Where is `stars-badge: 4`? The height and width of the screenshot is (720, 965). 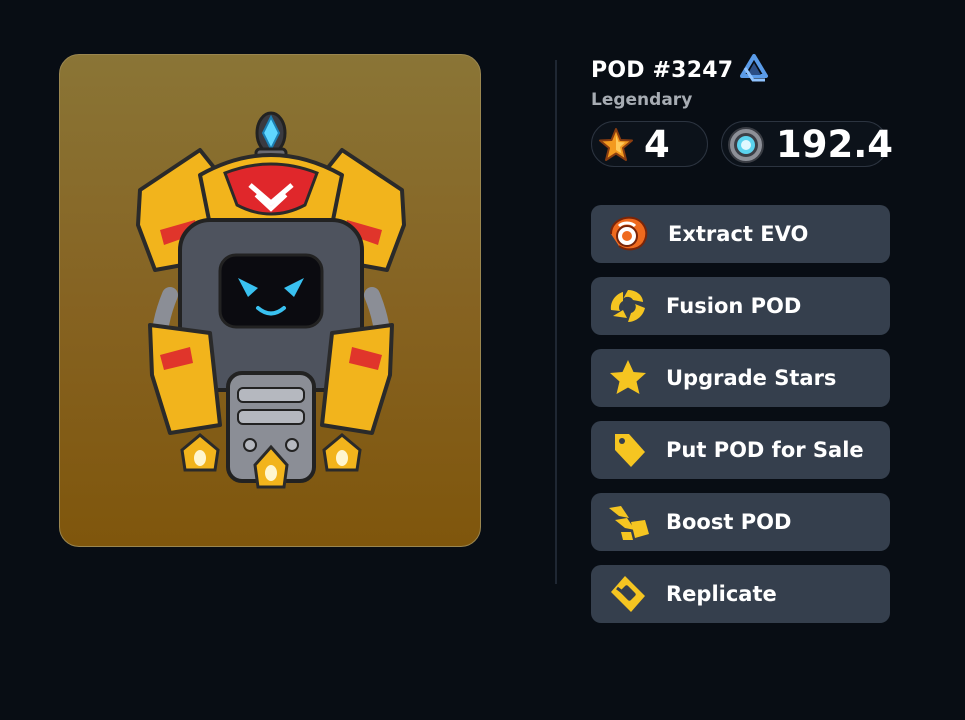 stars-badge: 4 is located at coordinates (649, 144).